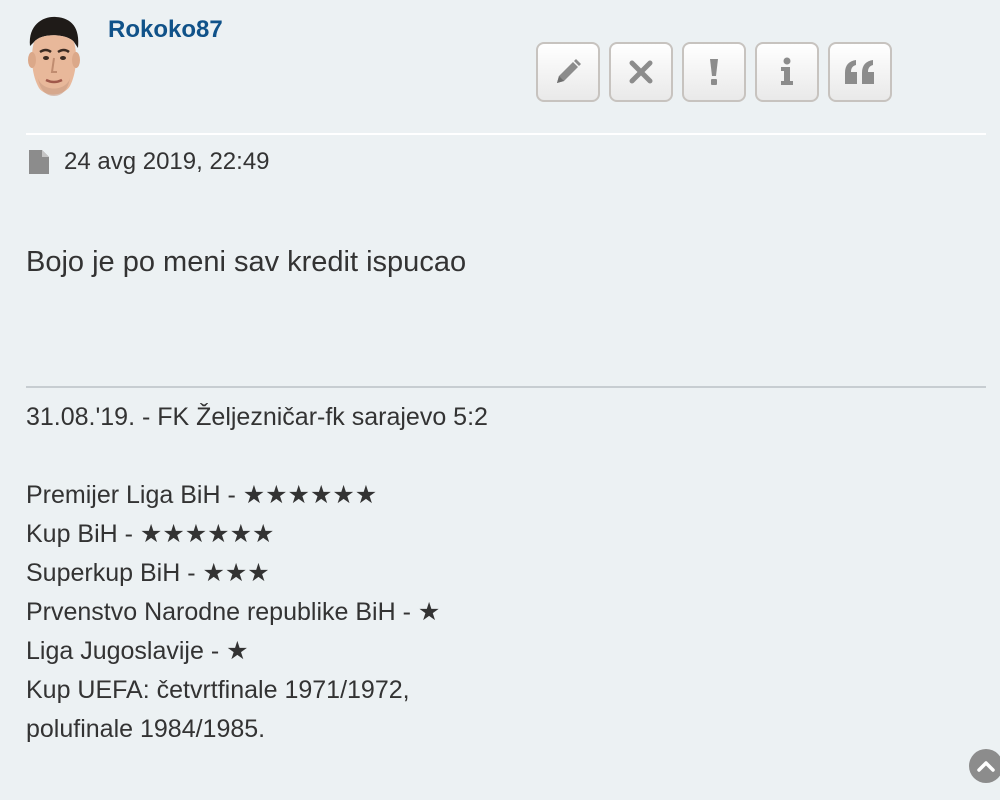 The height and width of the screenshot is (800, 1000). What do you see at coordinates (246, 262) in the screenshot?
I see `post-content: Bojo je po meni sav kredit ispucao` at bounding box center [246, 262].